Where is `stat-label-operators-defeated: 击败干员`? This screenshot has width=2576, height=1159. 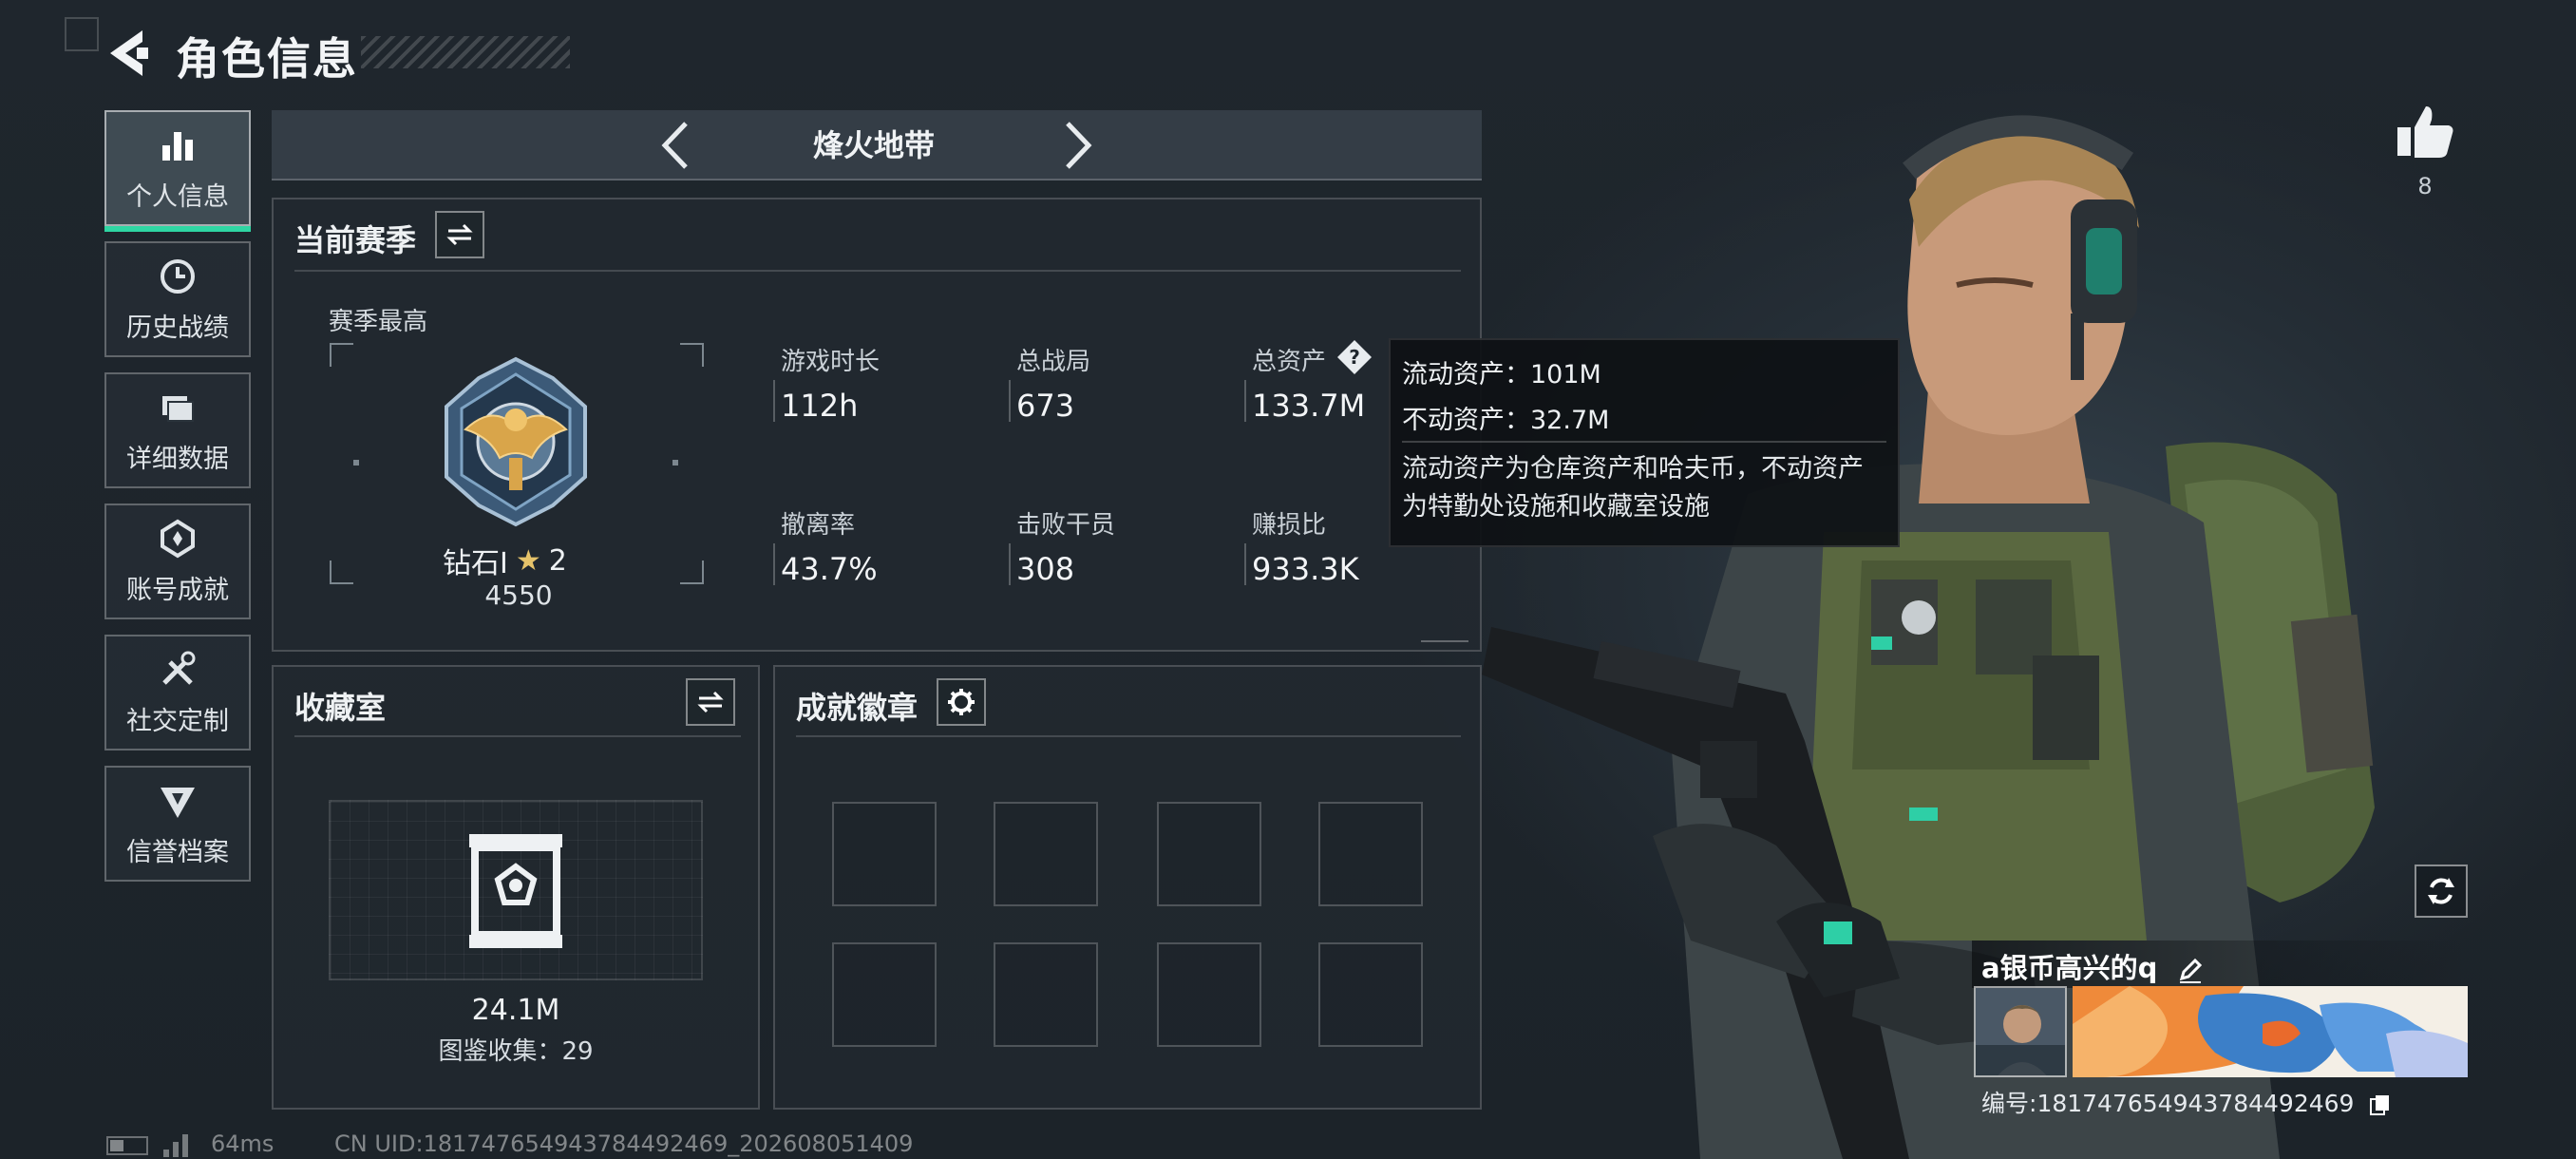
stat-label-operators-defeated: 击败干员 is located at coordinates (1066, 525).